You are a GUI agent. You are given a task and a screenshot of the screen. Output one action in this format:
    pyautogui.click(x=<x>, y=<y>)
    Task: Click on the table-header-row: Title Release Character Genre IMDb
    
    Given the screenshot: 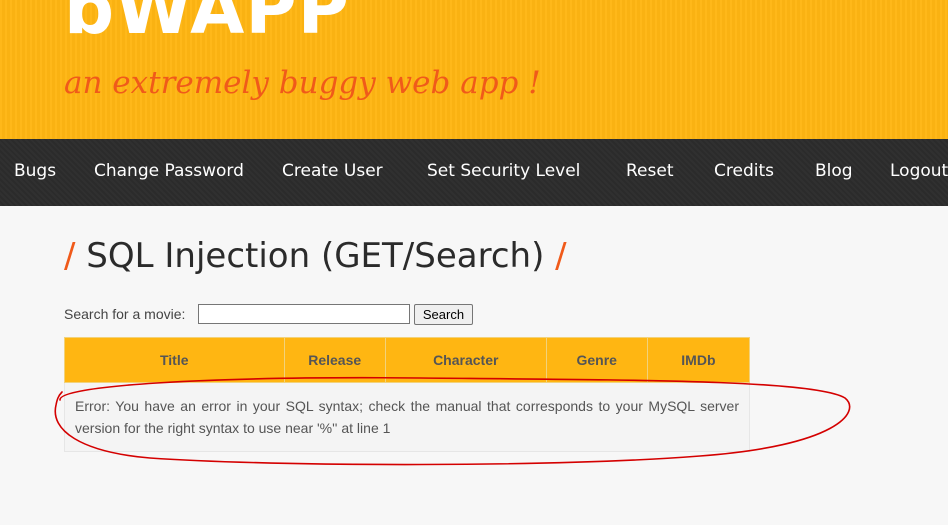 What is the action you would take?
    pyautogui.click(x=407, y=360)
    